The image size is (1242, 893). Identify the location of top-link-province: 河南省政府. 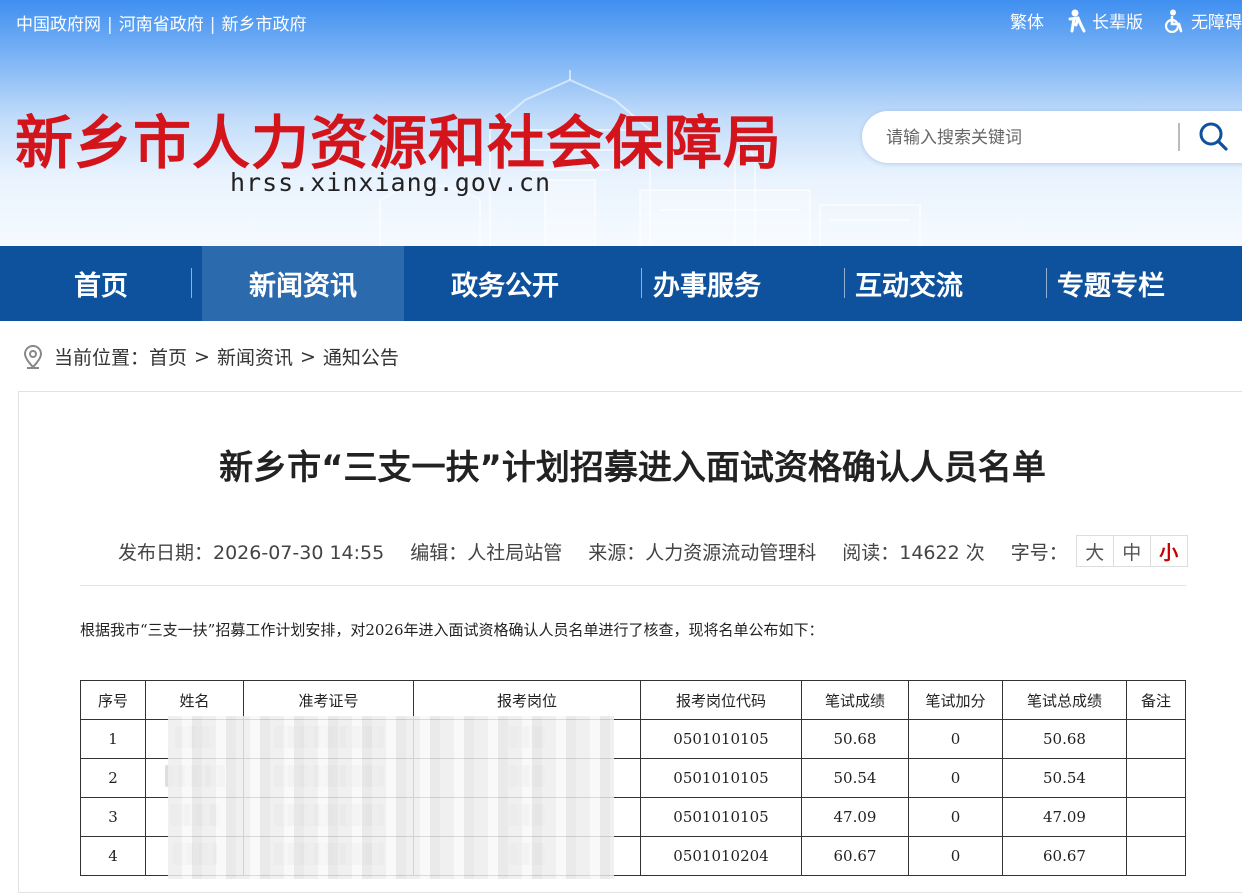
(161, 25).